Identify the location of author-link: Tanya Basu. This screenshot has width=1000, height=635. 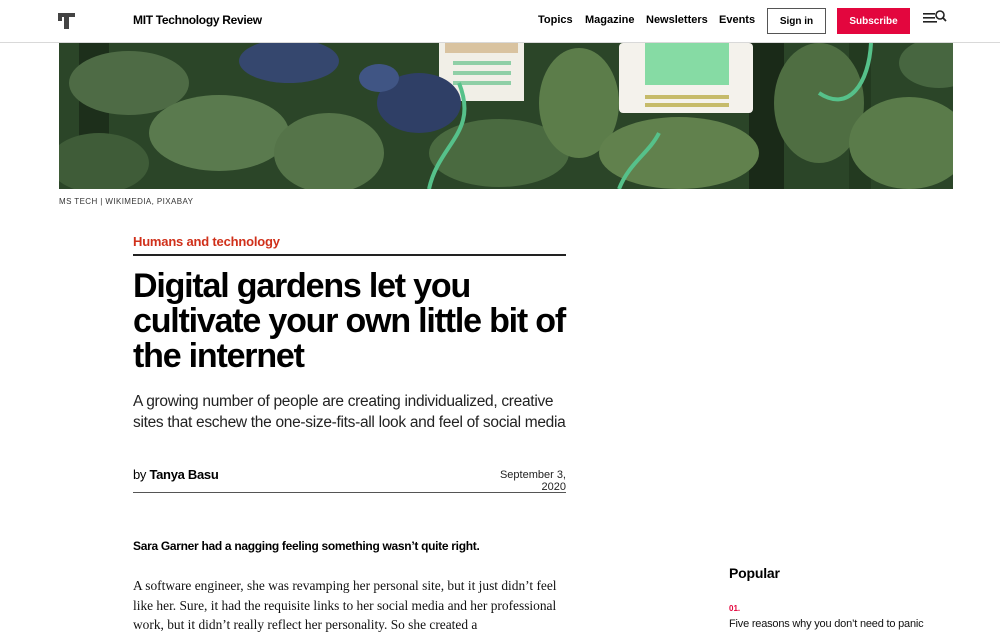
(183, 474).